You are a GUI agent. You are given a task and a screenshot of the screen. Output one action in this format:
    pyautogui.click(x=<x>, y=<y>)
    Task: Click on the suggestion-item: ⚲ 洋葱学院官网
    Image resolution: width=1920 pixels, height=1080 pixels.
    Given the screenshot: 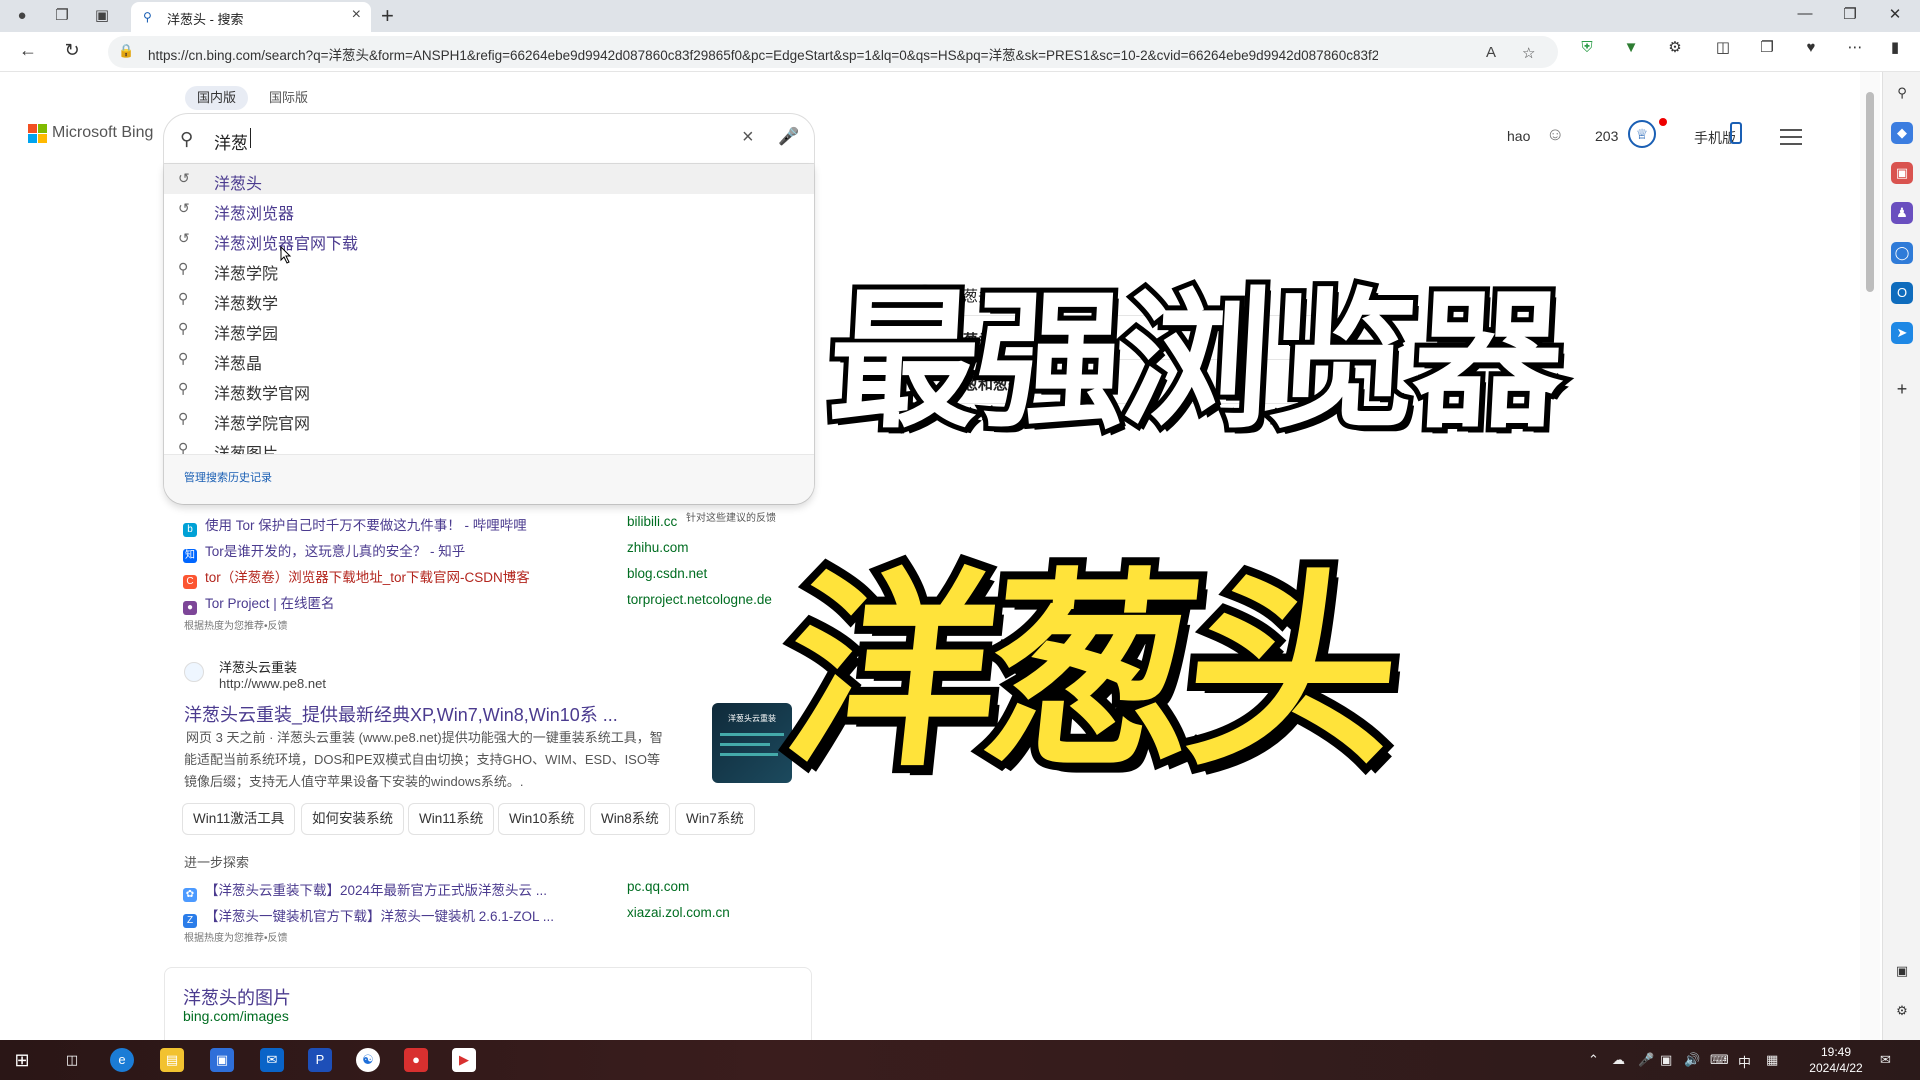 What is the action you would take?
    pyautogui.click(x=489, y=419)
    